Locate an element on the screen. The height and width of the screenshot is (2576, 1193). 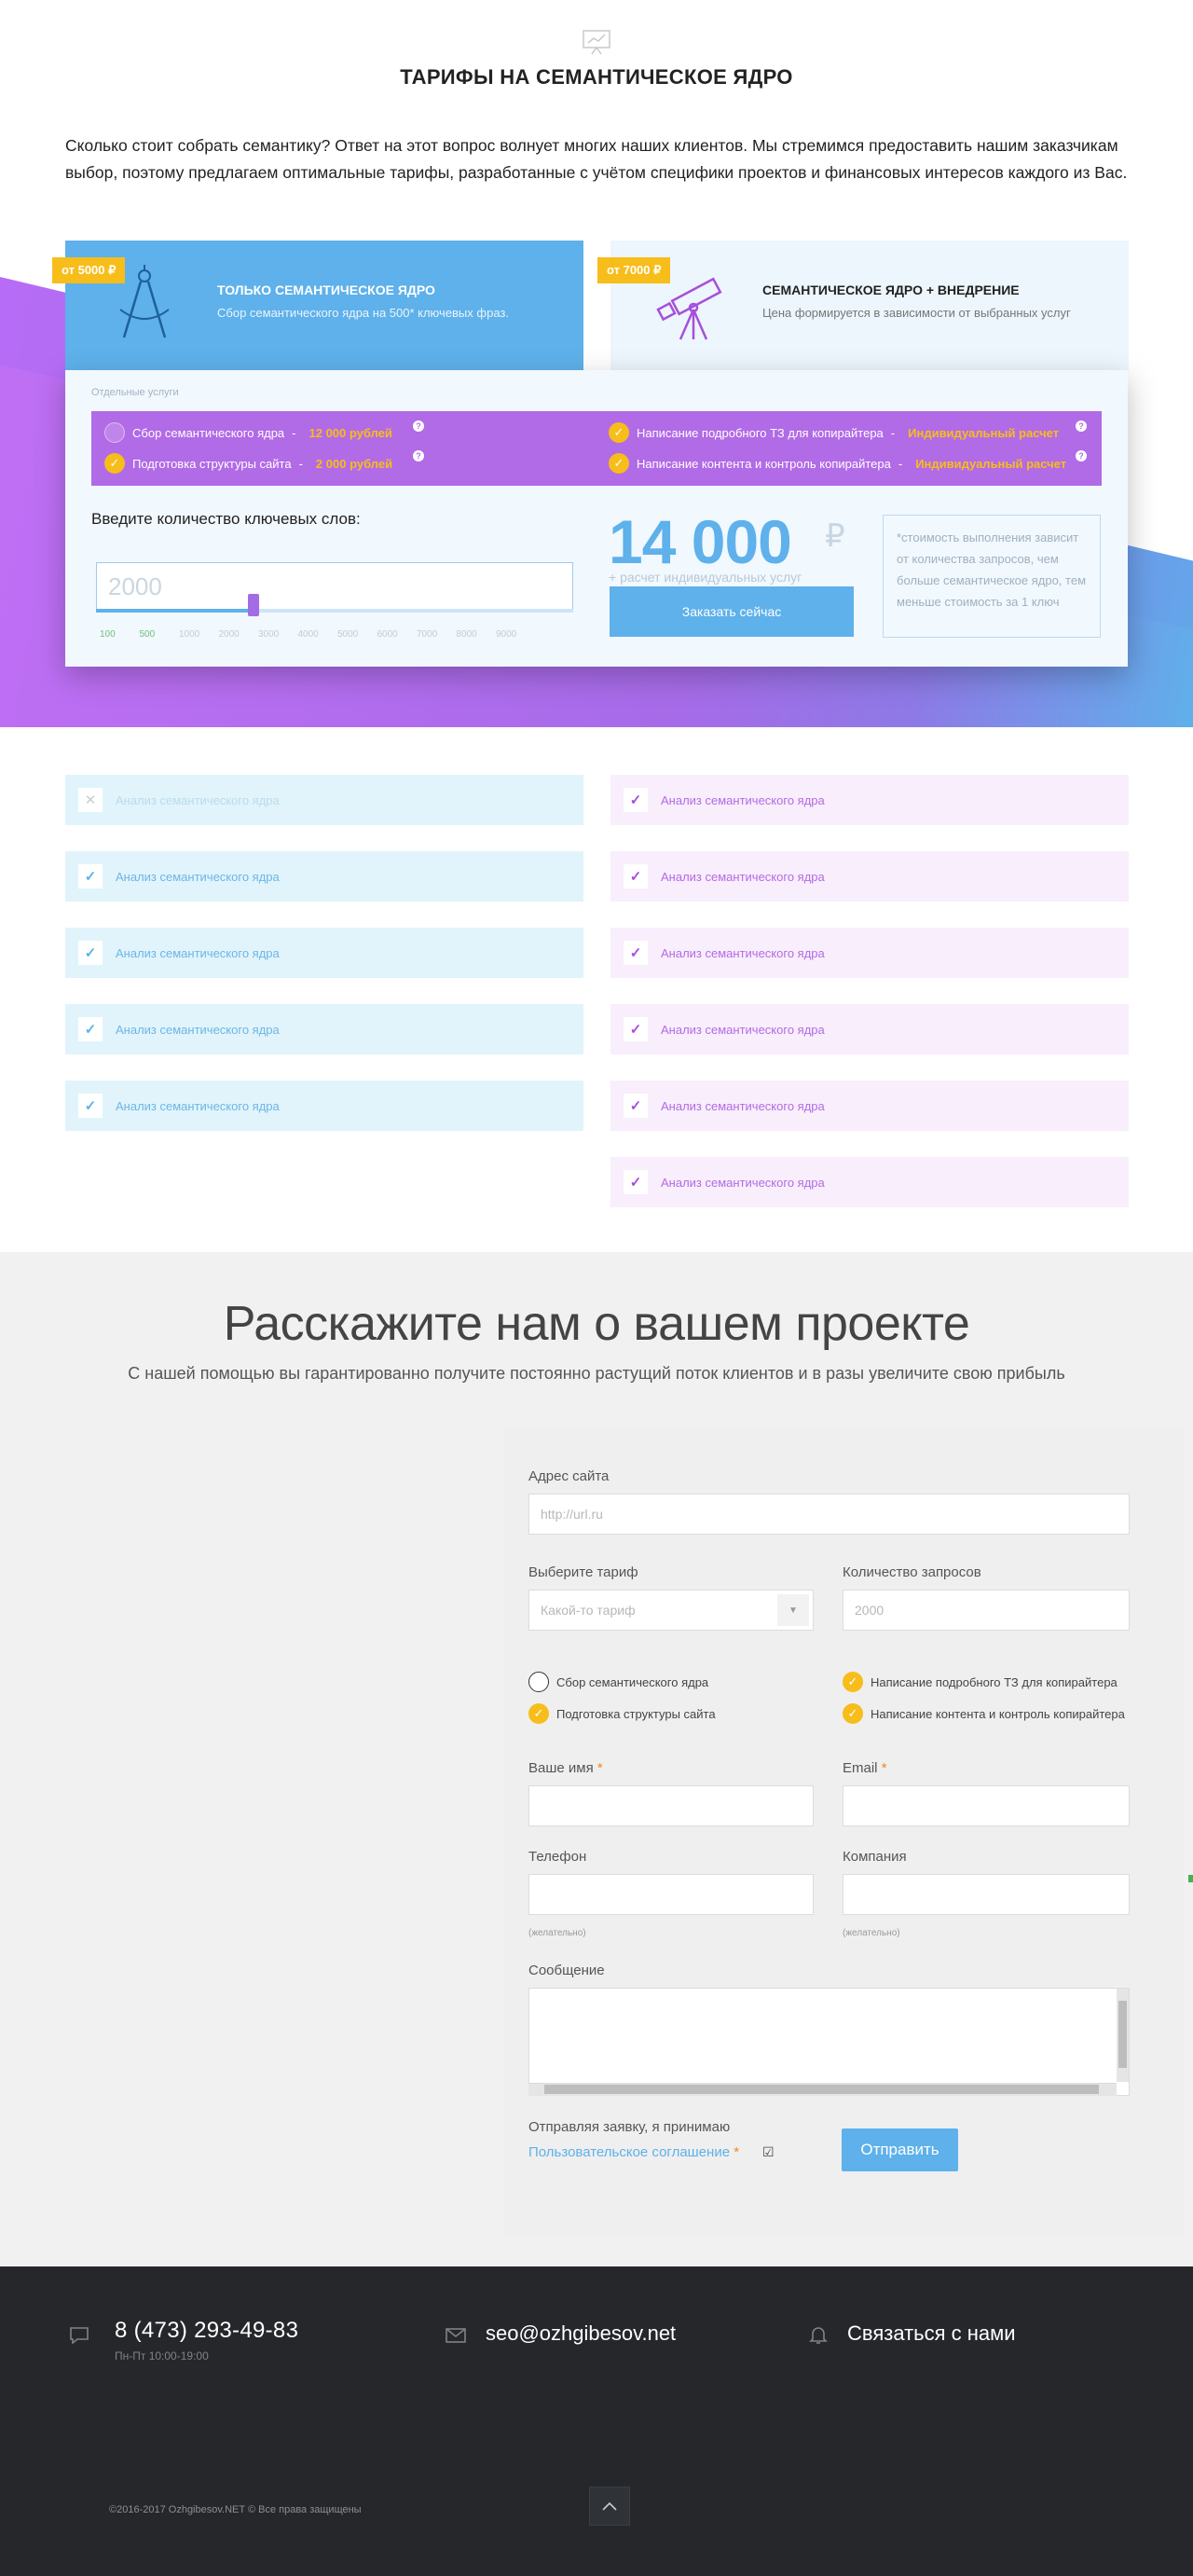
slider-tick: 9000 is located at coordinates (506, 634).